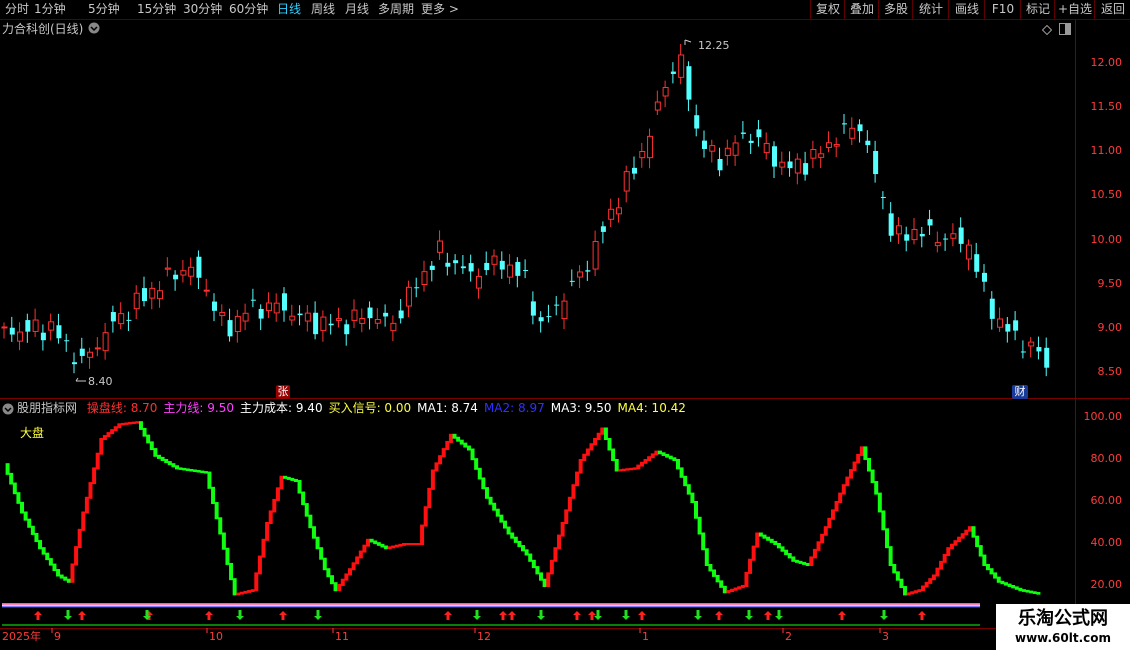  What do you see at coordinates (1106, 150) in the screenshot?
I see `y-tick: 11.00` at bounding box center [1106, 150].